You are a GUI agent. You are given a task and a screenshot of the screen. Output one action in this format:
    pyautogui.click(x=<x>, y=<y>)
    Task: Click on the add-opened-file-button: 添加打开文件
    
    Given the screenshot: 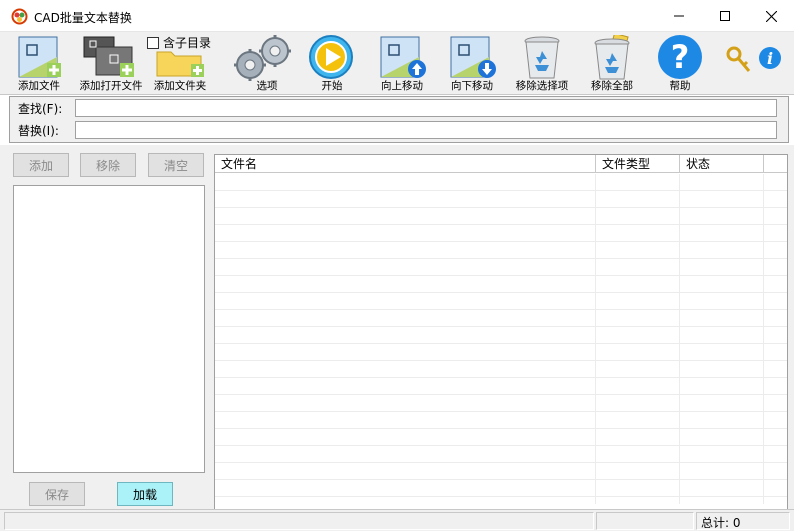 What is the action you would take?
    pyautogui.click(x=111, y=63)
    